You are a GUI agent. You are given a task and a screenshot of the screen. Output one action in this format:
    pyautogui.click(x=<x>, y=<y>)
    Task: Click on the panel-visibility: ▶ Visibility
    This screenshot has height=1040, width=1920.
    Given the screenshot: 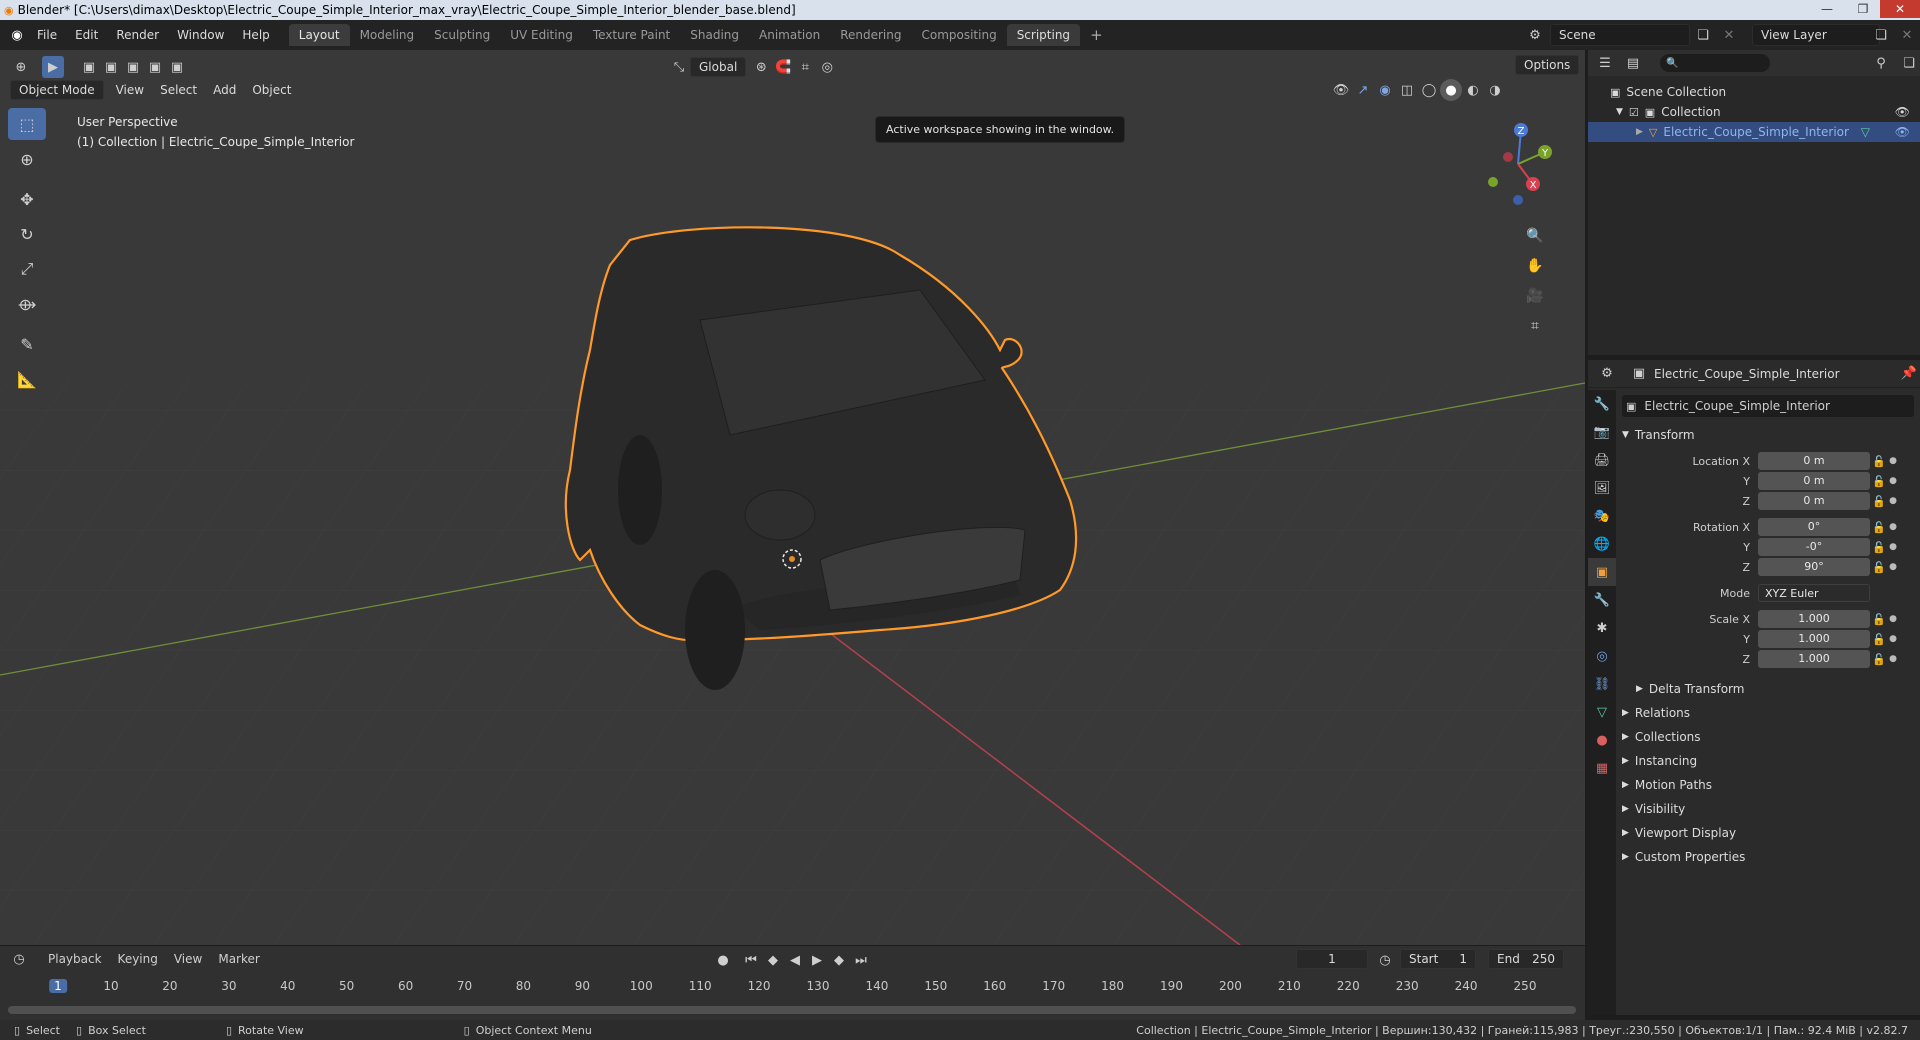 What is the action you would take?
    pyautogui.click(x=1768, y=809)
    